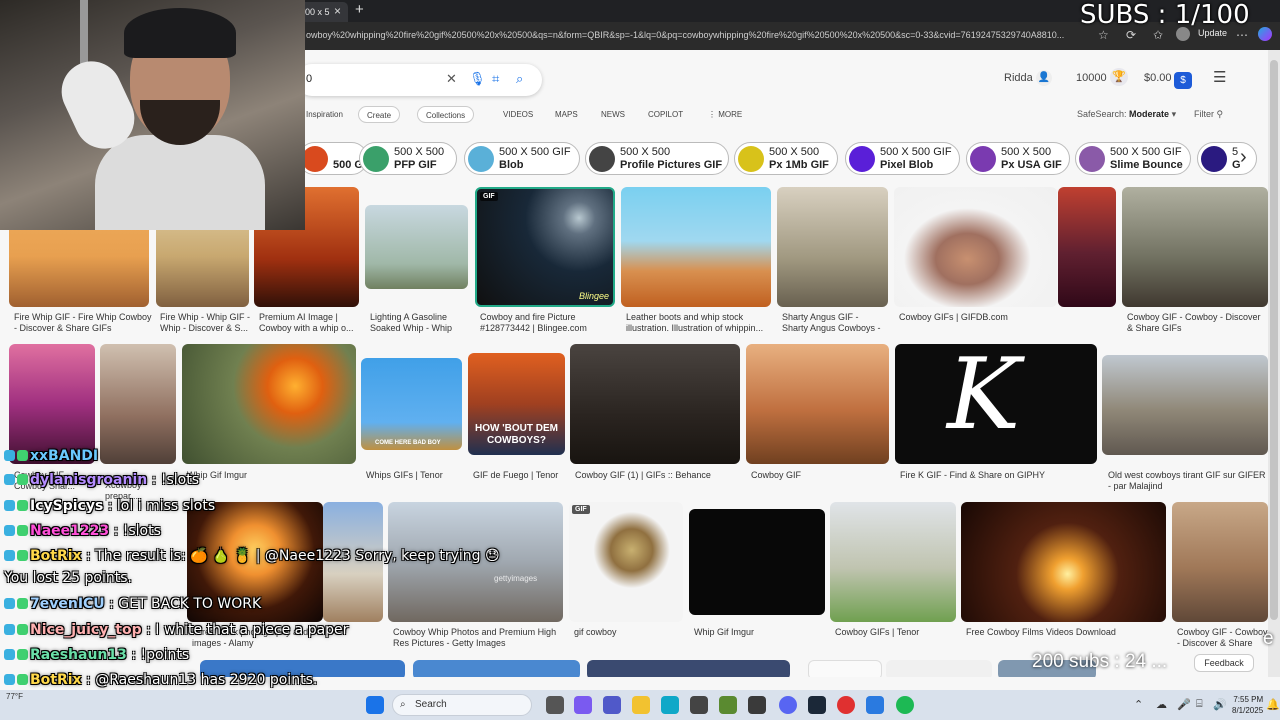 The width and height of the screenshot is (1280, 720). I want to click on weather-temp: 77°F, so click(14, 696).